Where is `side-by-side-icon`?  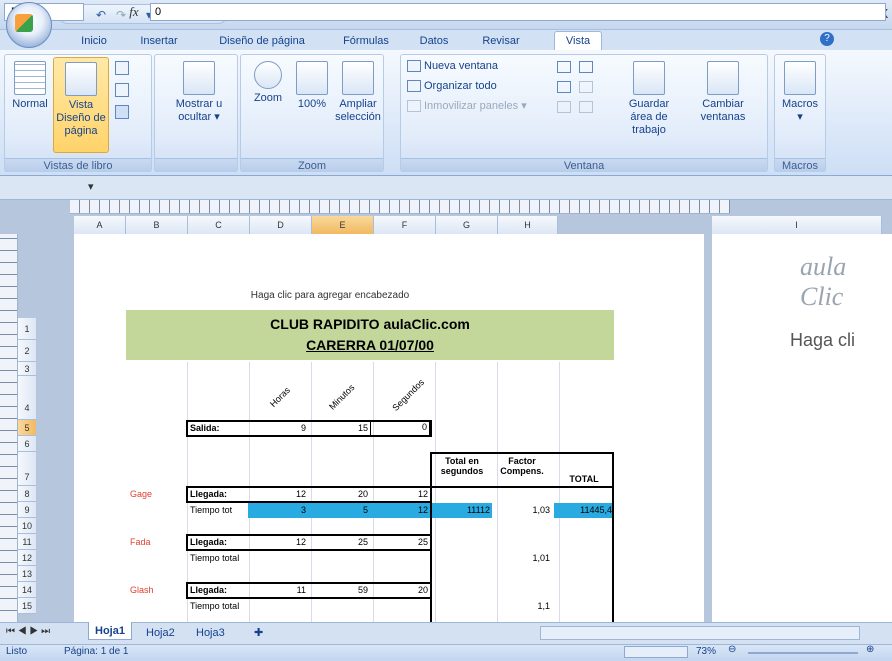
side-by-side-icon is located at coordinates (586, 67).